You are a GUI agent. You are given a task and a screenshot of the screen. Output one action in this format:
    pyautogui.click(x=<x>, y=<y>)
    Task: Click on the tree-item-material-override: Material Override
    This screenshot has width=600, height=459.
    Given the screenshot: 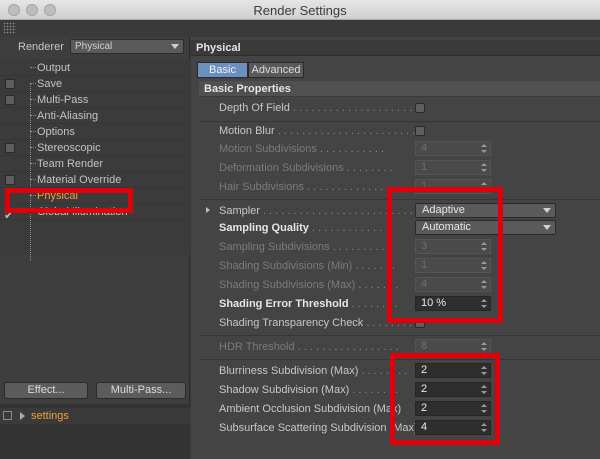 What is the action you would take?
    pyautogui.click(x=94, y=180)
    